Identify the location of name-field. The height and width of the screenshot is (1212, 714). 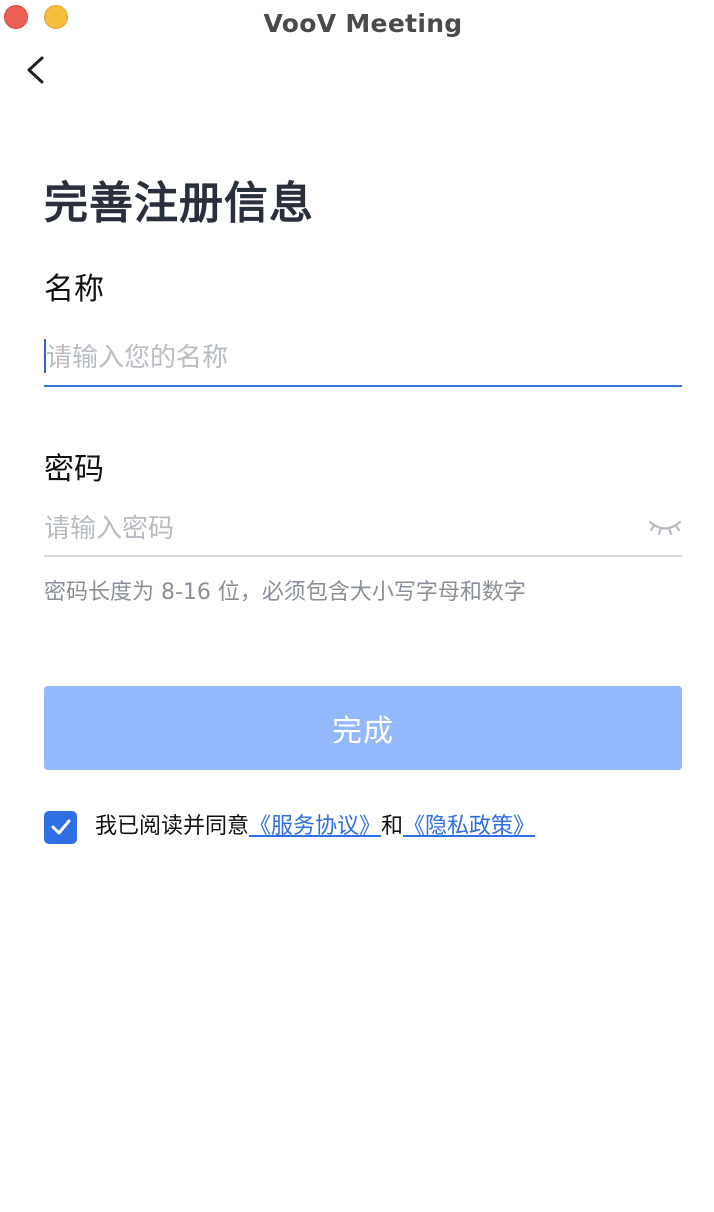
(363, 360).